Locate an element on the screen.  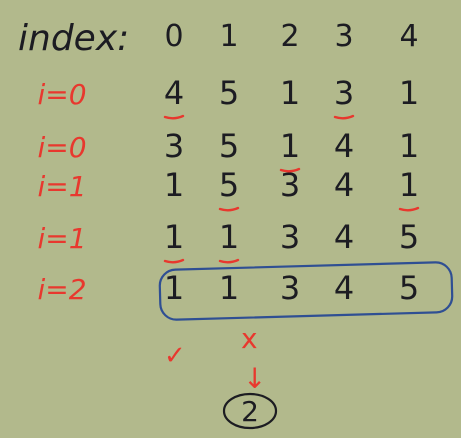
cell-r4-c1: 1 is located at coordinates (229, 288).